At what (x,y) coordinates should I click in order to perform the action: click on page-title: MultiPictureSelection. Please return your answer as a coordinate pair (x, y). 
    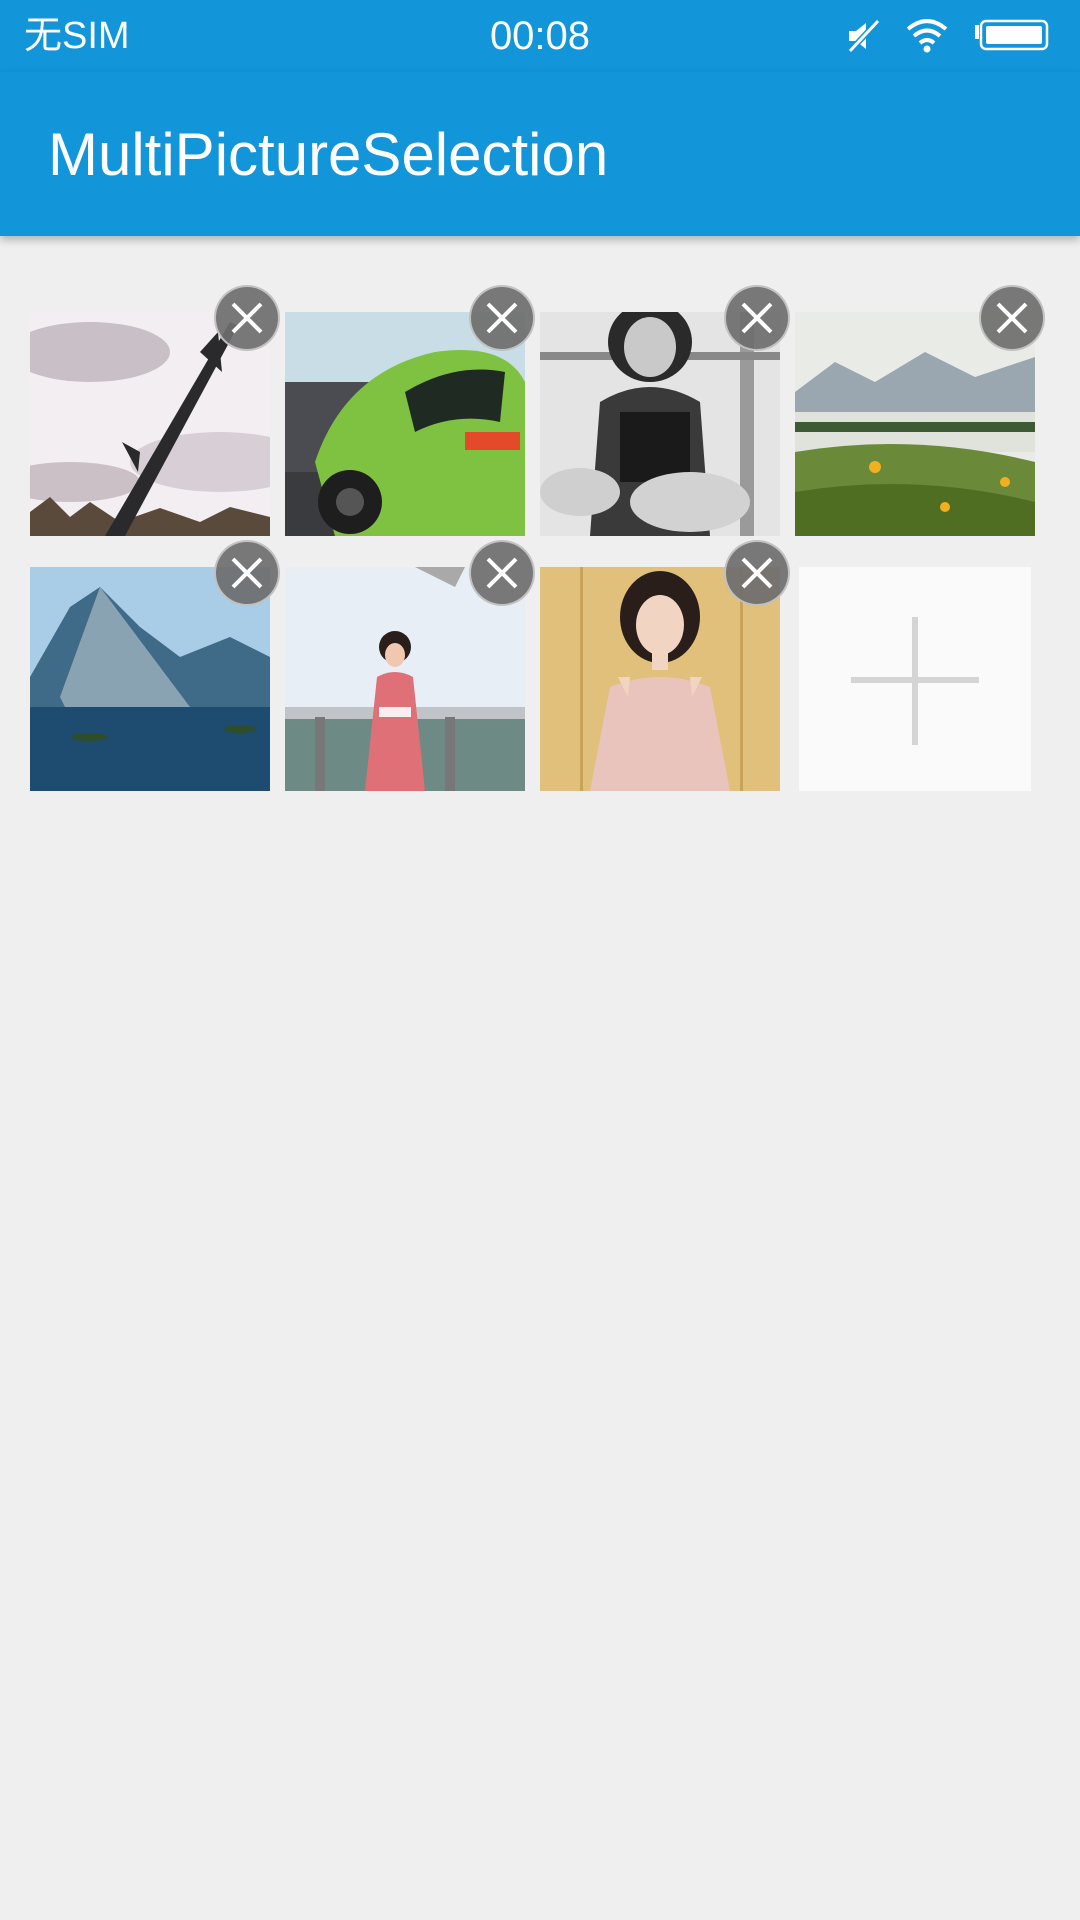
    Looking at the image, I should click on (328, 154).